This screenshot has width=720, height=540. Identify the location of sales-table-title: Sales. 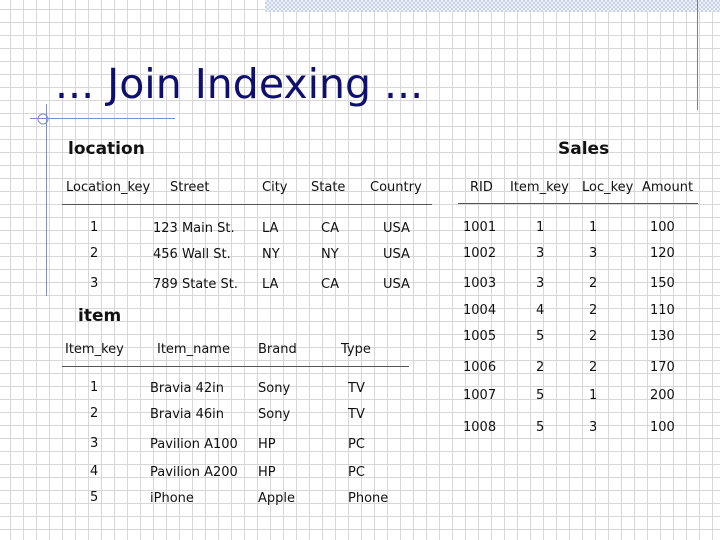
(584, 149).